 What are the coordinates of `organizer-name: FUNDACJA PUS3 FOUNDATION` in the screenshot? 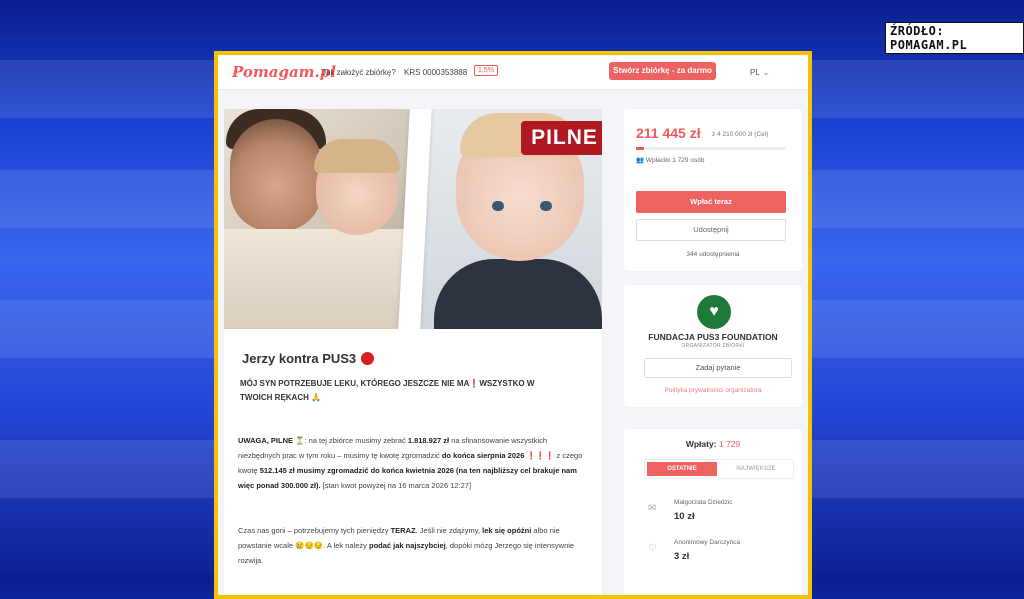 It's located at (713, 337).